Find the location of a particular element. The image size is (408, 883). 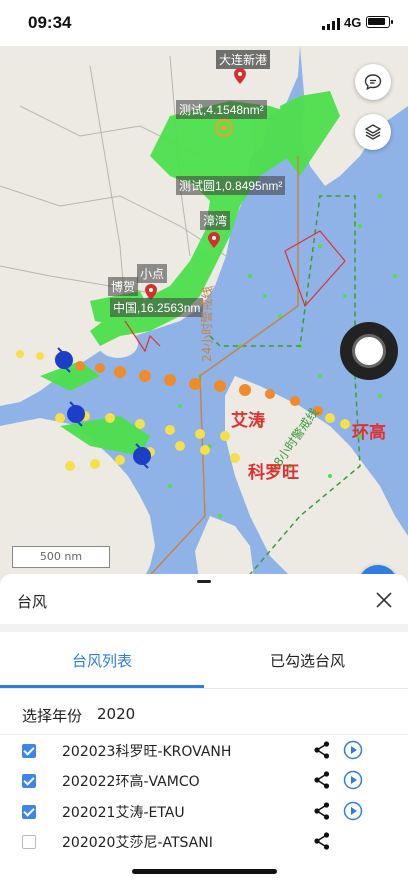

typhoon-name-etau: 艾涛 is located at coordinates (248, 421).